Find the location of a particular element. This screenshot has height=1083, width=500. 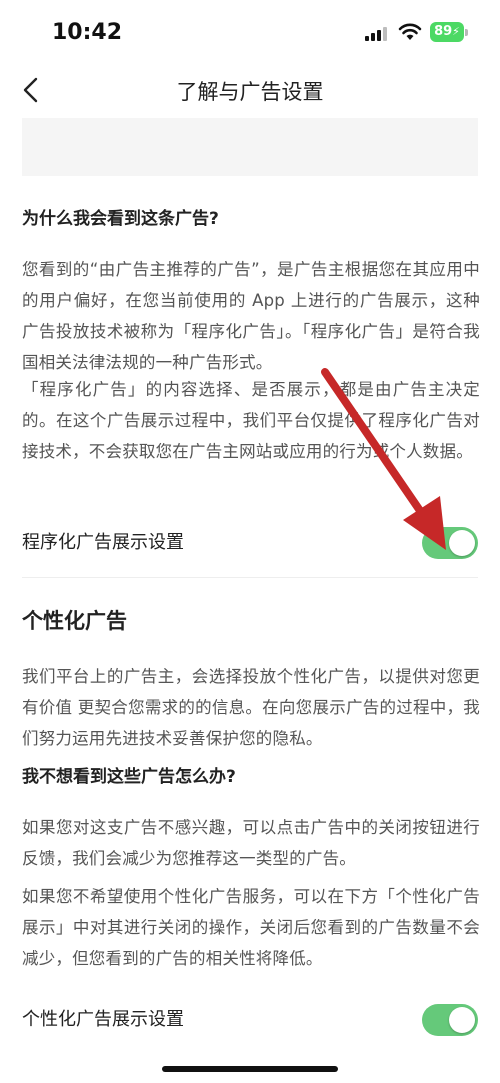

cellular-signal-icon is located at coordinates (377, 33).